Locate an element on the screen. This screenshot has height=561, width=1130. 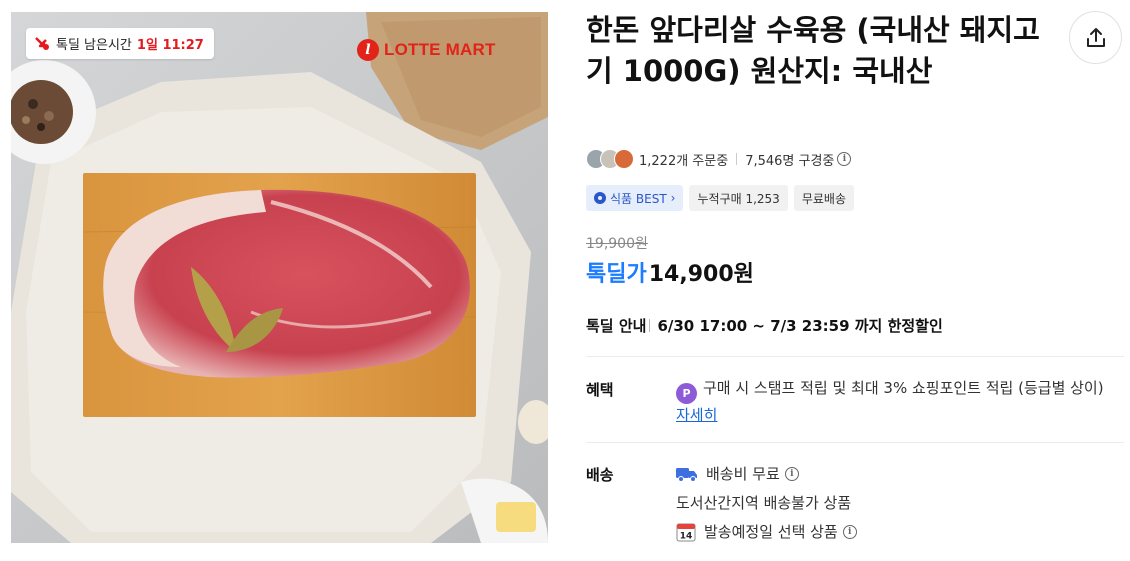
purchase-stats: 1,222개 주문중 7,546명 구경중 i is located at coordinates (719, 159).